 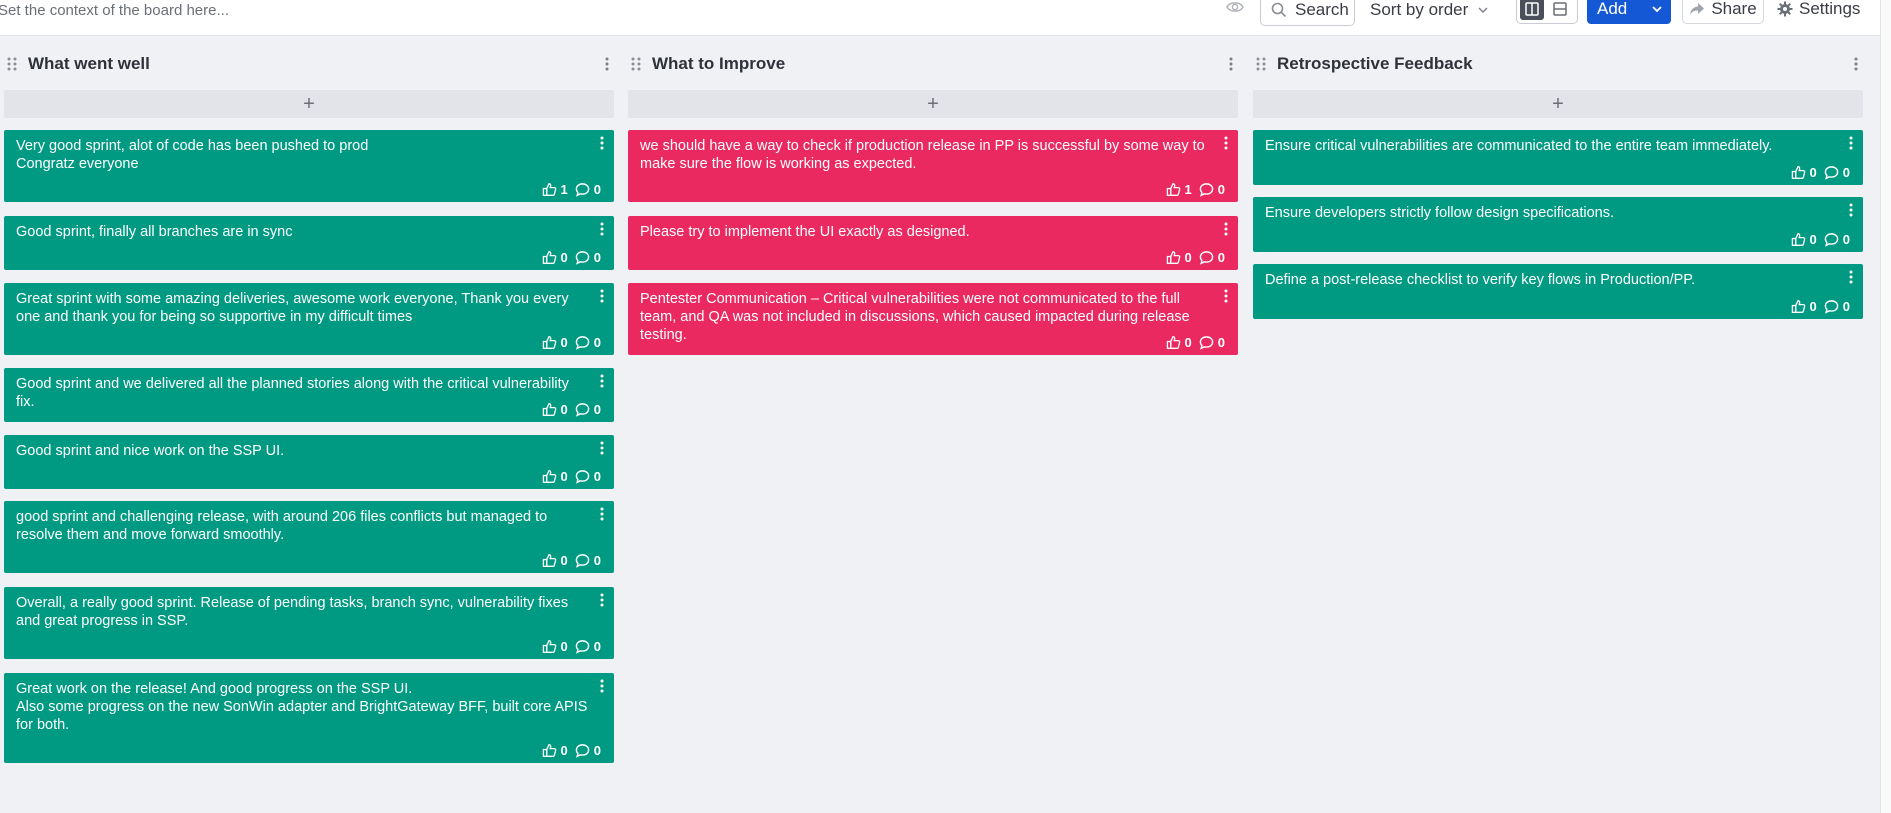 I want to click on columns-view-button, so click(x=1532, y=10).